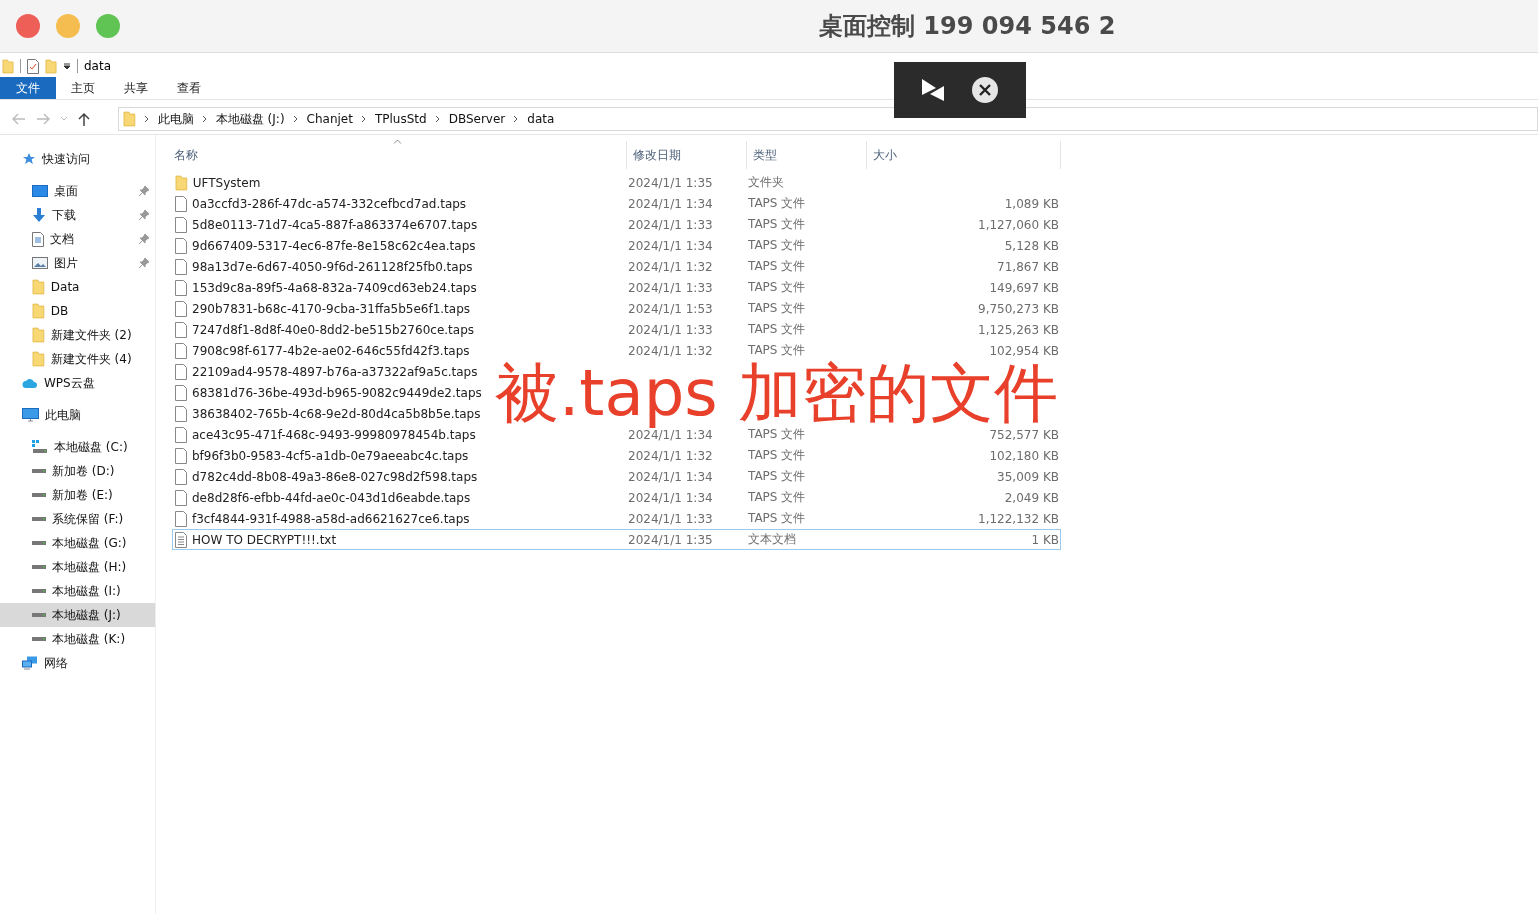 The image size is (1538, 914). Describe the element at coordinates (828, 119) in the screenshot. I see `address-bar: 此电脑 本地磁盘 (J:) Chanjet TPlusStd DBServer data` at that location.